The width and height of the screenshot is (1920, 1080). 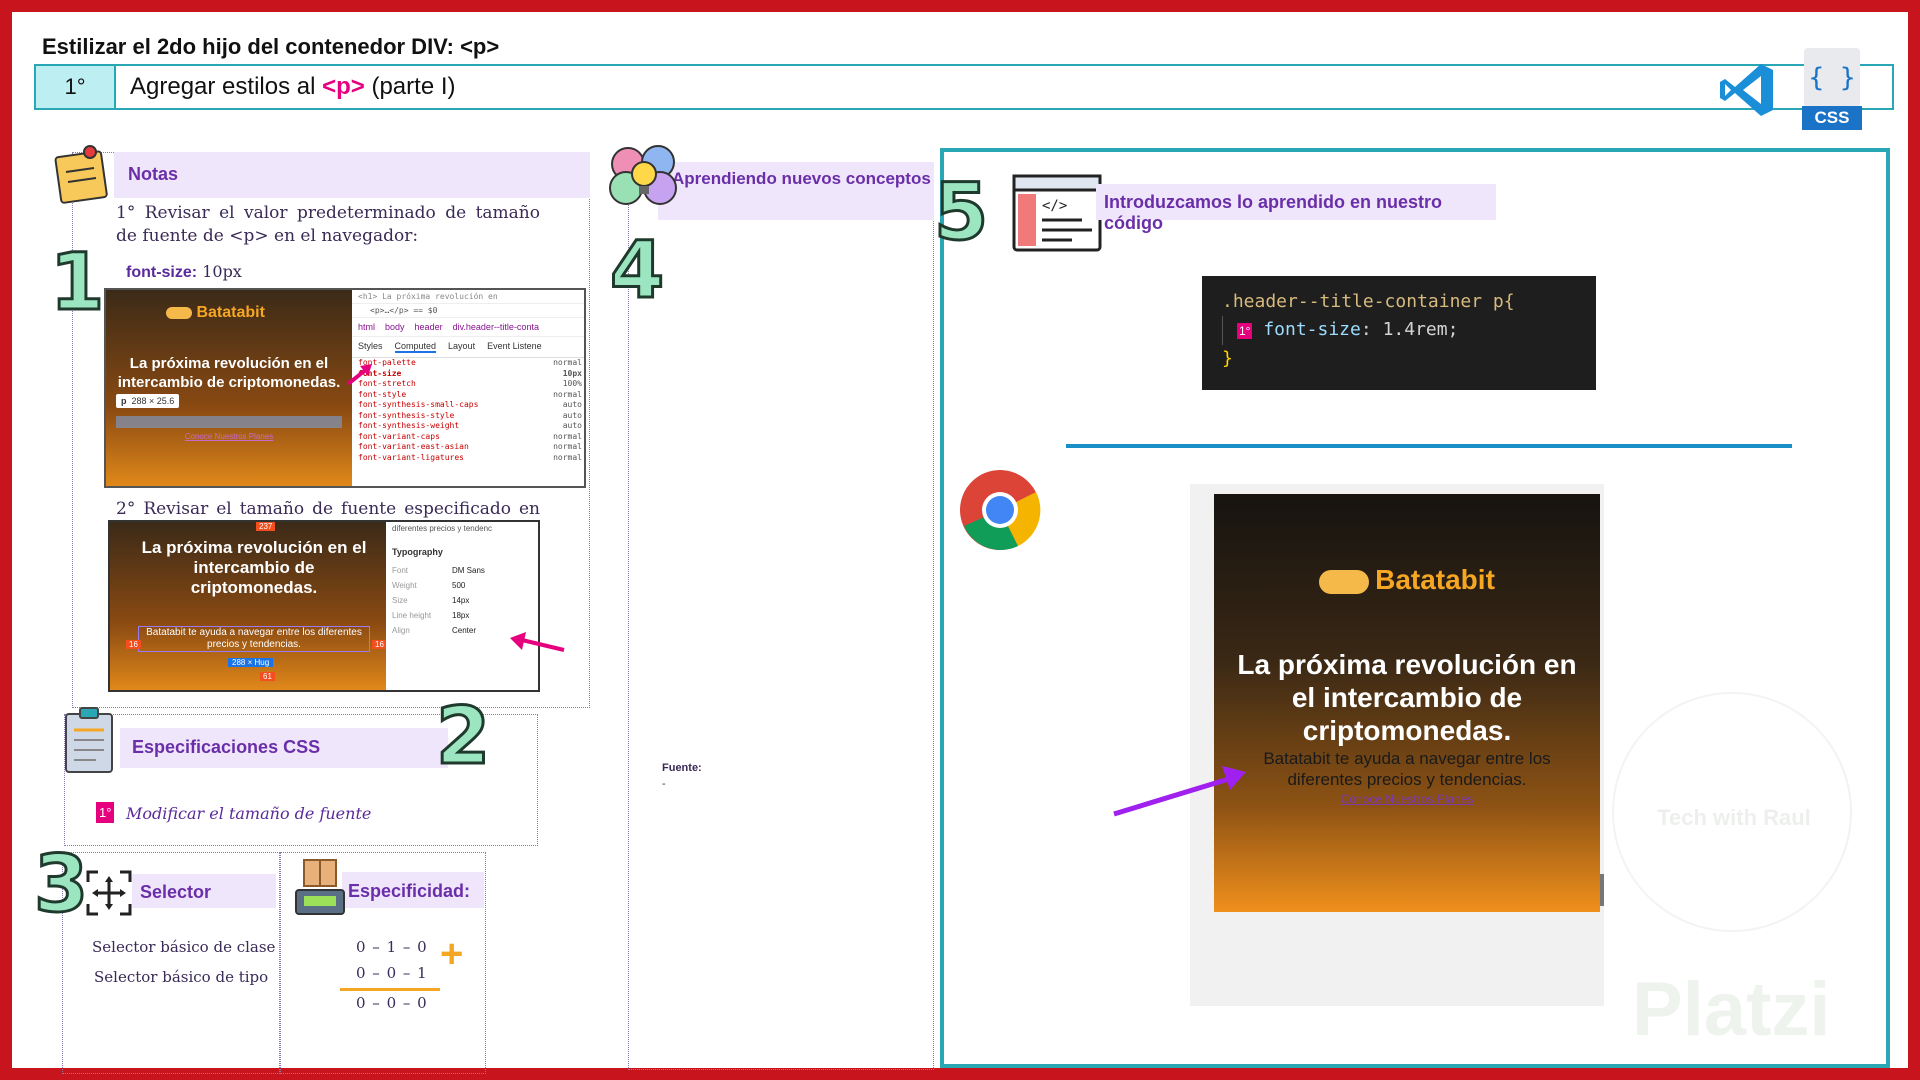 I want to click on css-file-icon: { } CSS, so click(x=1832, y=90).